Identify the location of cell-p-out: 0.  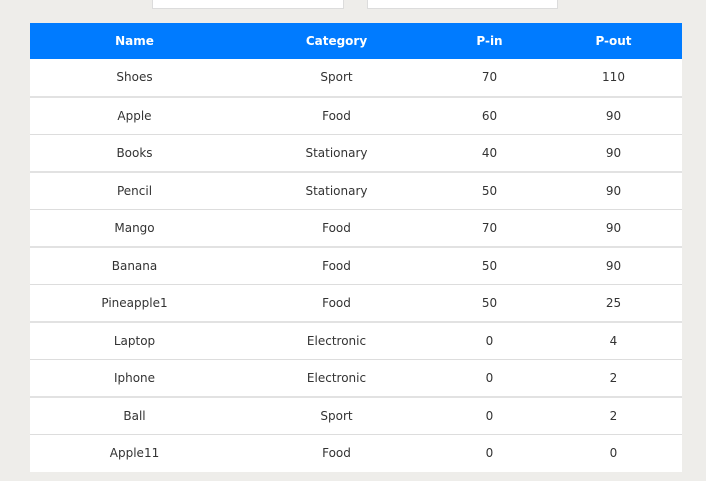
(613, 452).